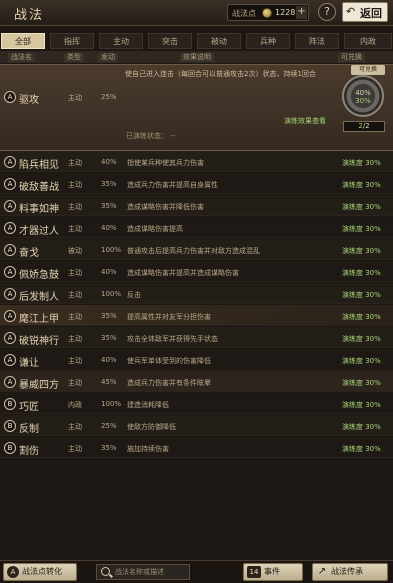  What do you see at coordinates (29, 253) in the screenshot?
I see `tactic-name: 奋戈` at bounding box center [29, 253].